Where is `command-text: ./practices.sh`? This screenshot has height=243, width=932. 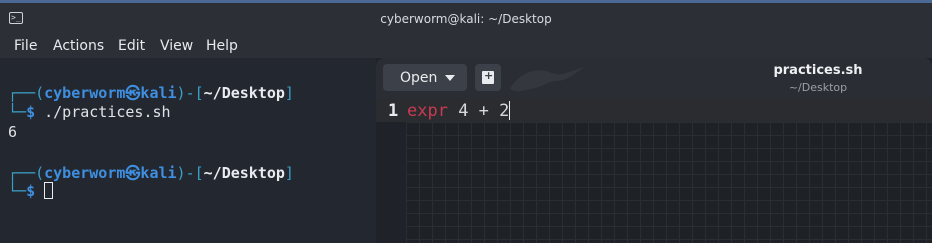
command-text: ./practices.sh is located at coordinates (107, 112).